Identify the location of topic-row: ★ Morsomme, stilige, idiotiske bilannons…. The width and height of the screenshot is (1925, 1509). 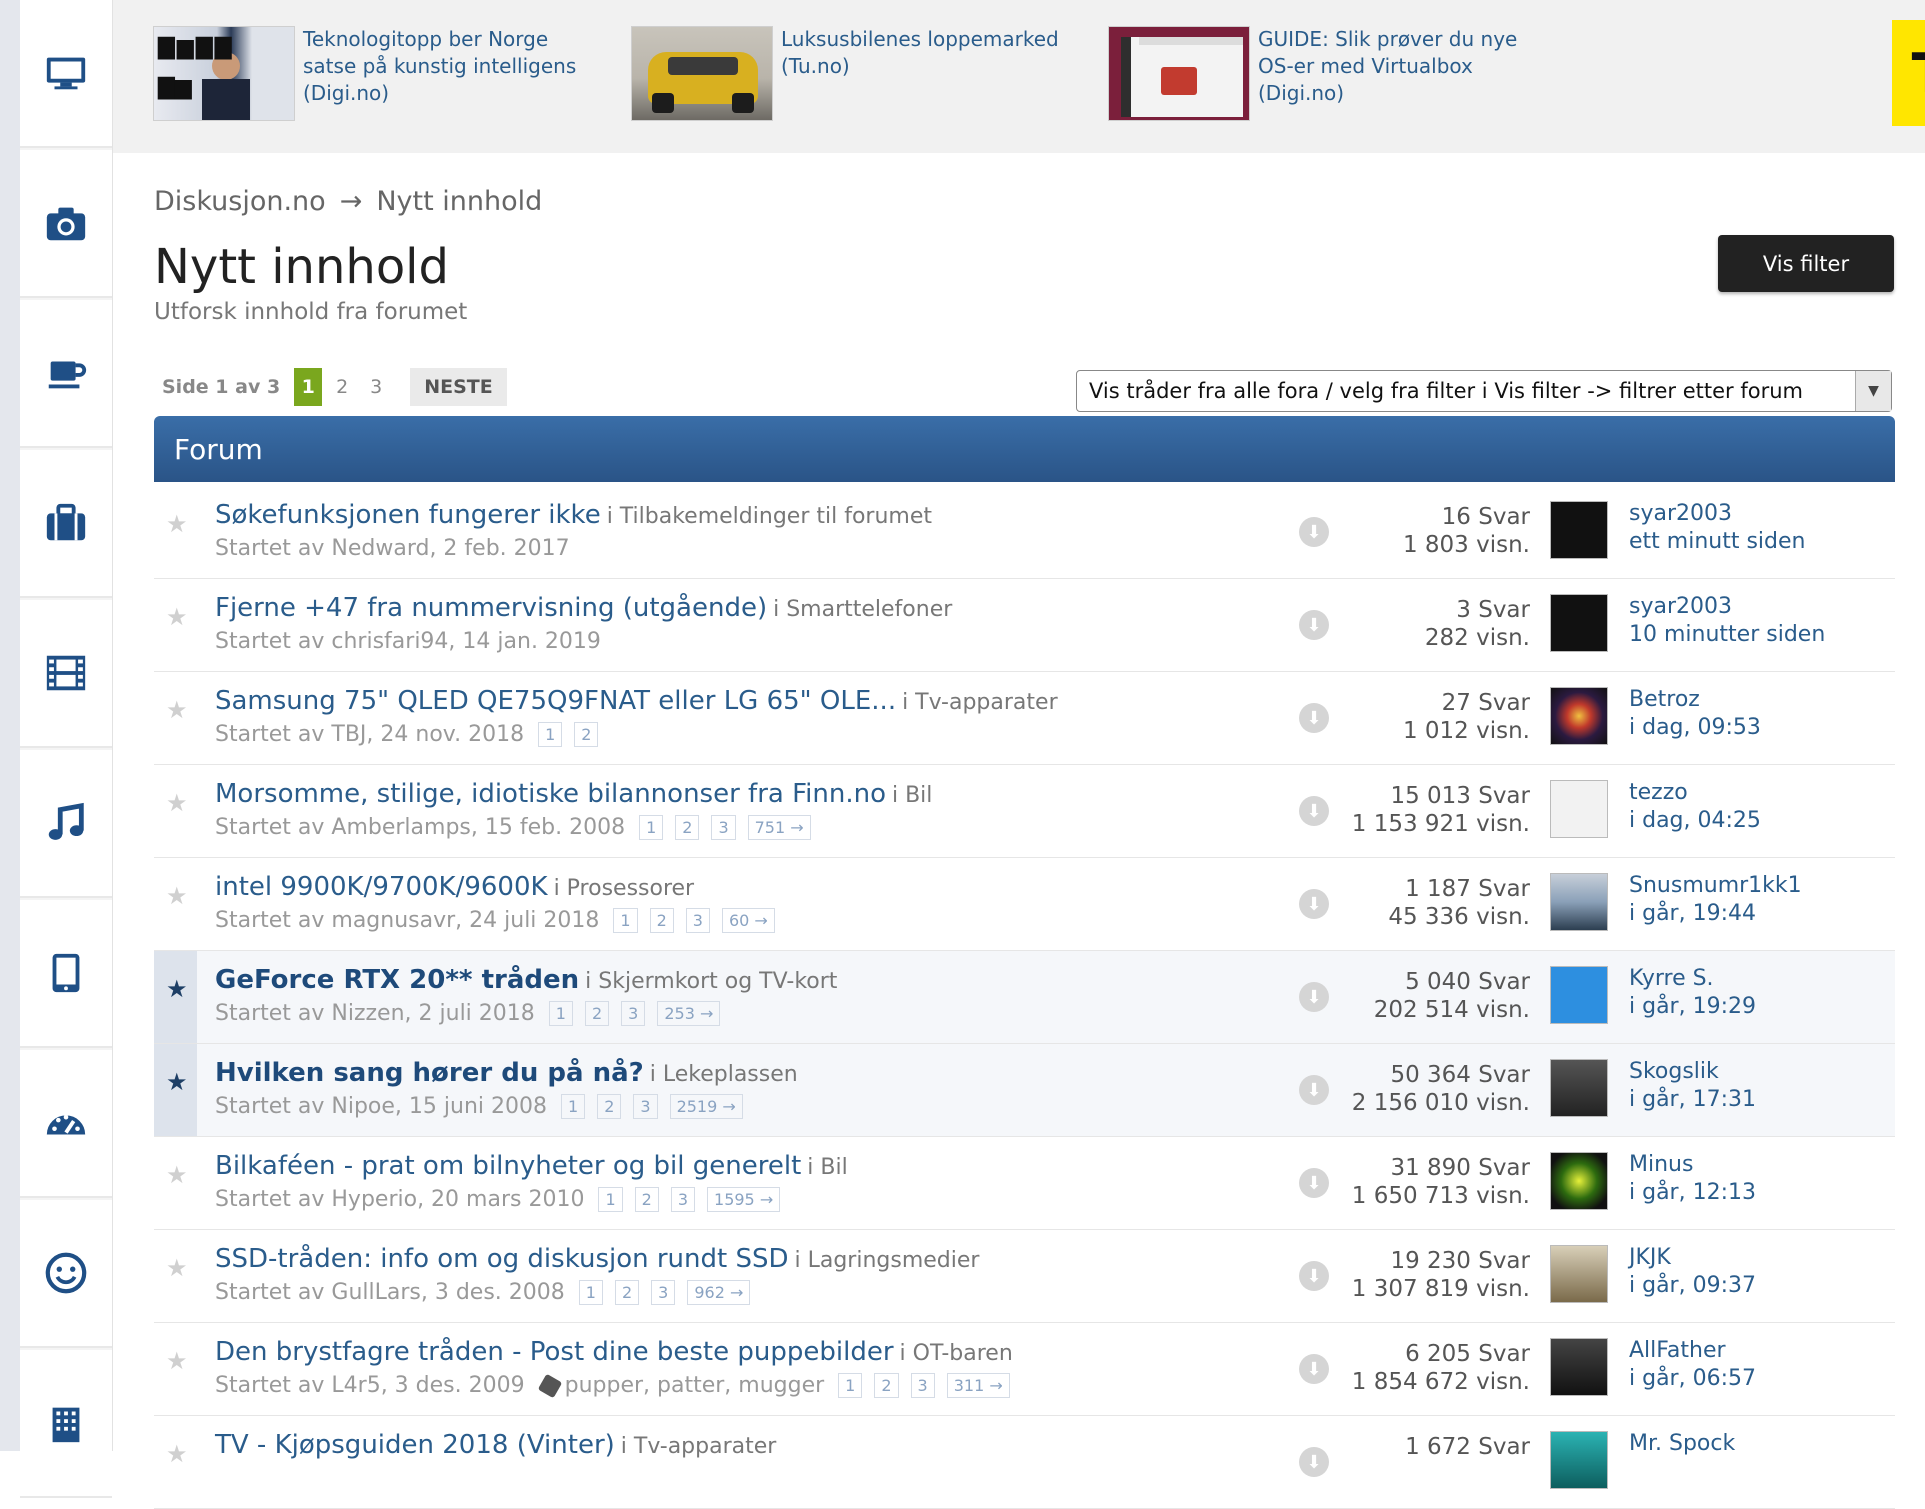
(1024, 811).